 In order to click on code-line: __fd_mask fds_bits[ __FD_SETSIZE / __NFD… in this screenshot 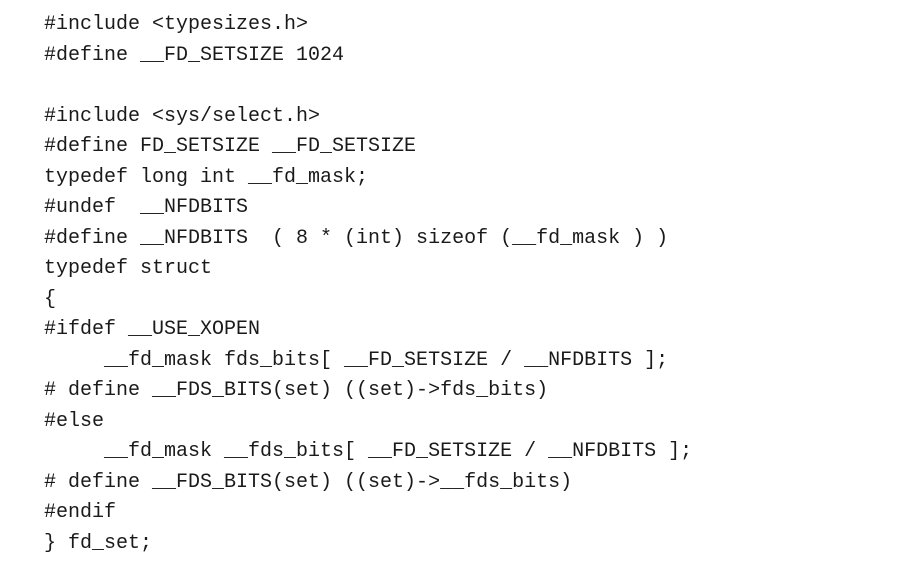, I will do `click(356, 360)`.